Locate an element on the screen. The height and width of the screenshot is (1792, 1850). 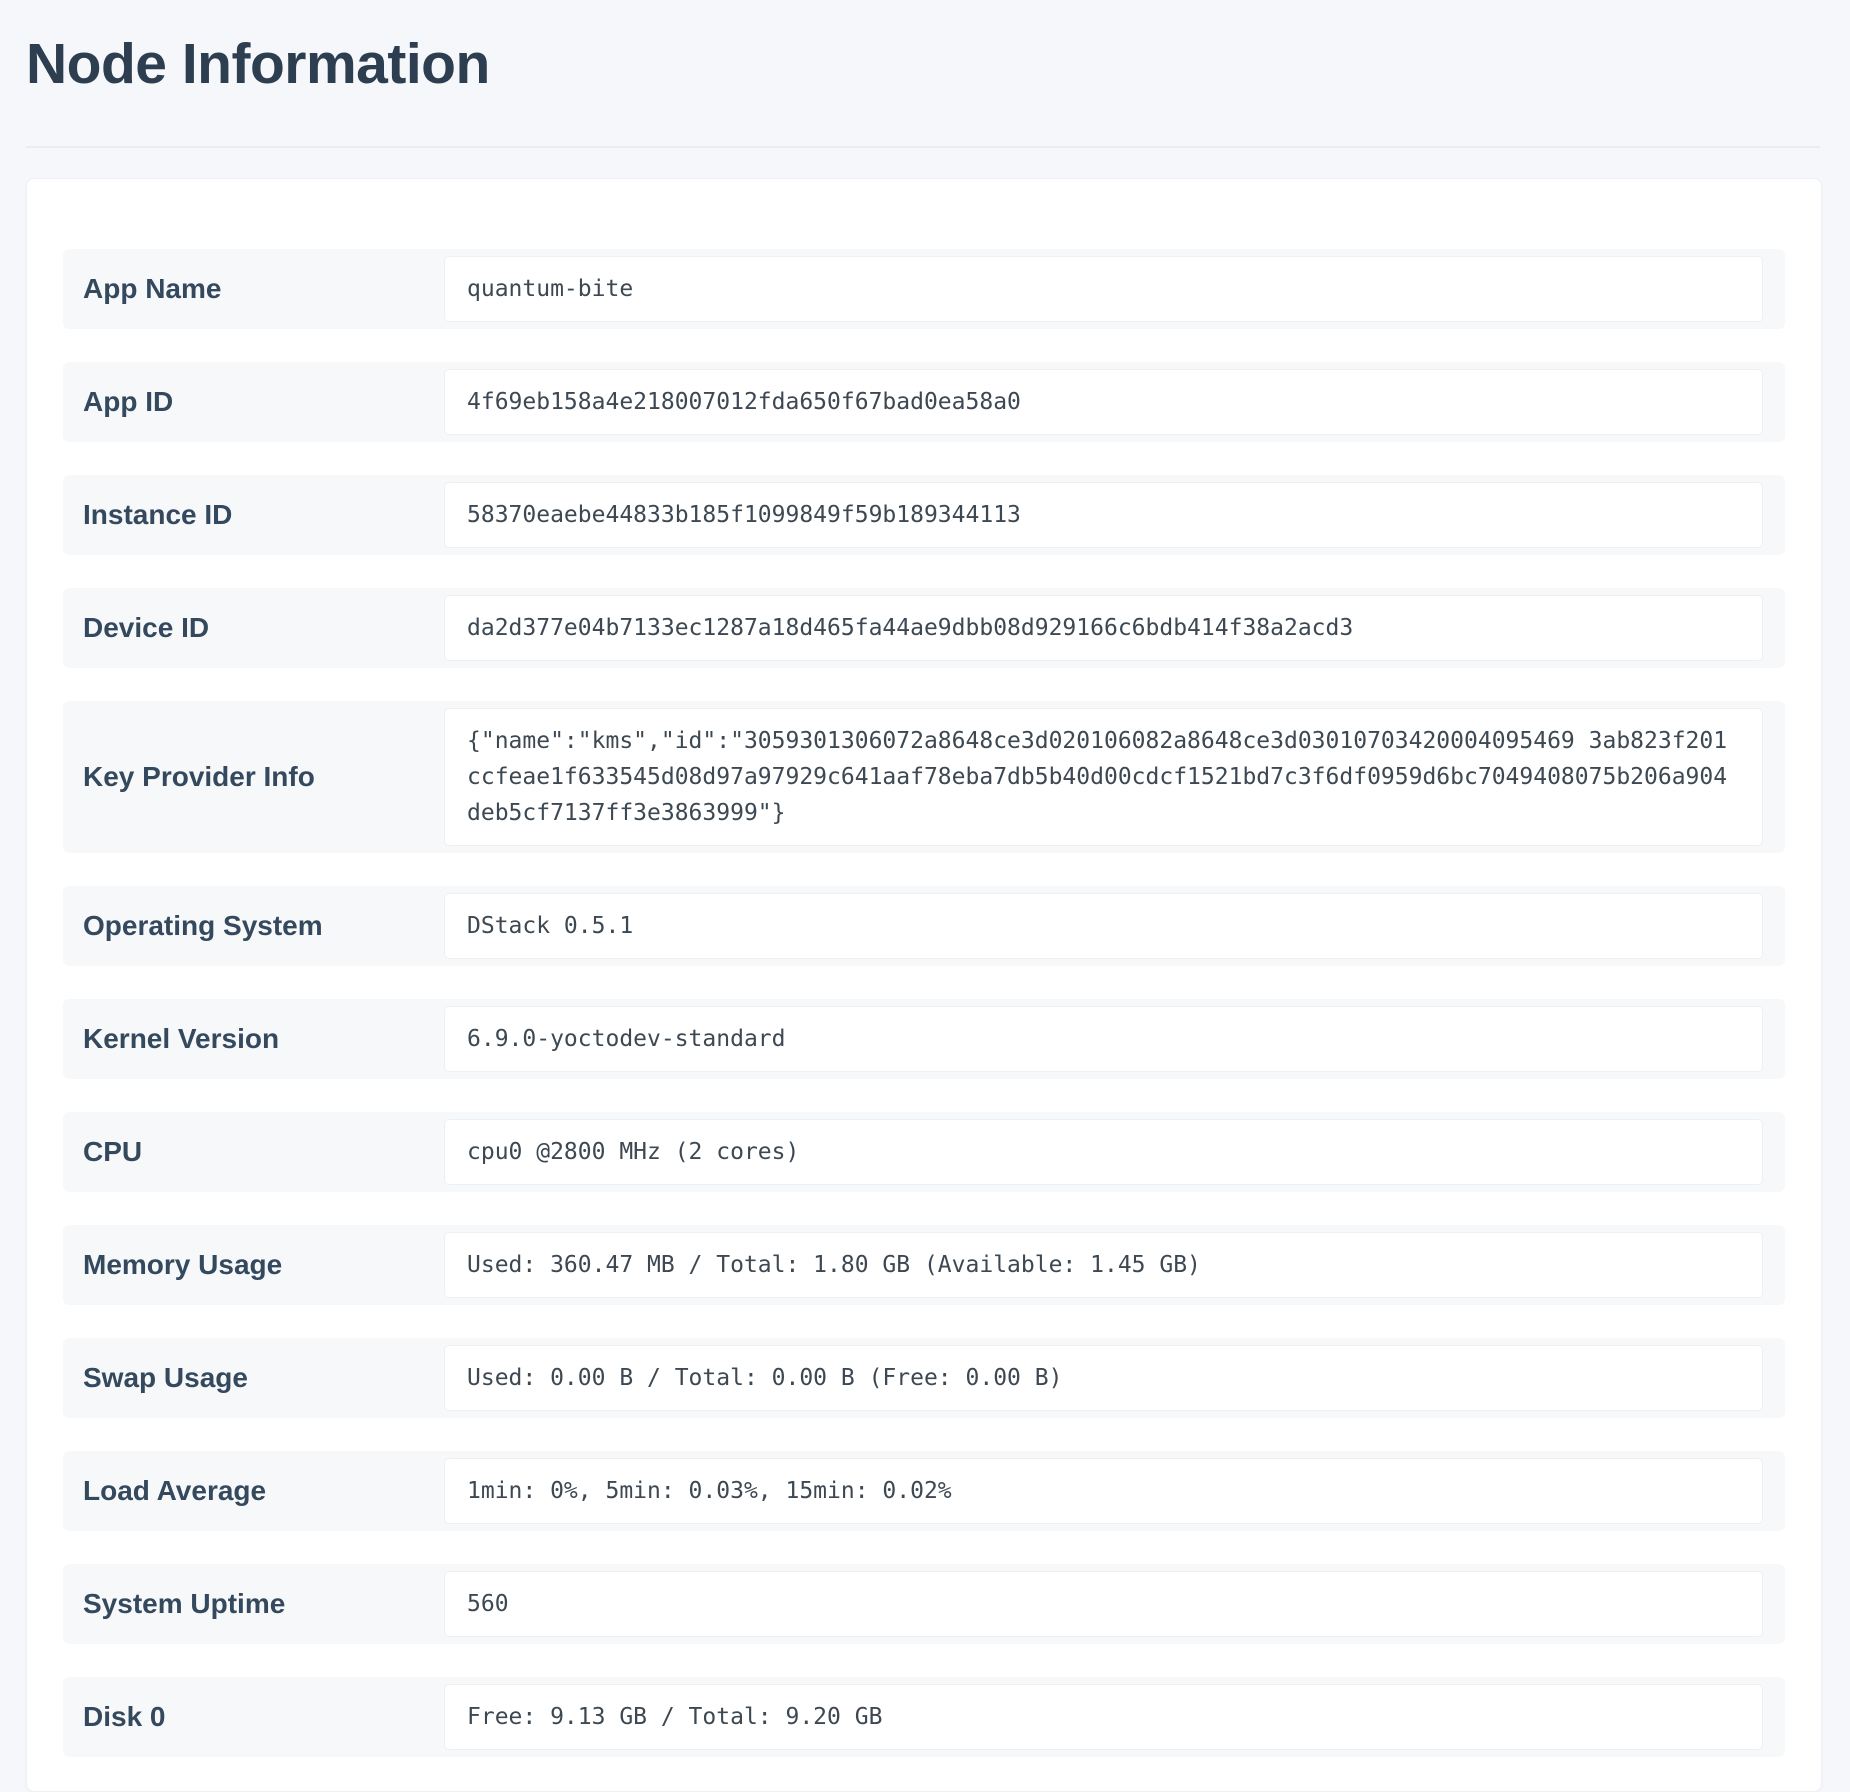
info-label: CPU is located at coordinates (113, 1151).